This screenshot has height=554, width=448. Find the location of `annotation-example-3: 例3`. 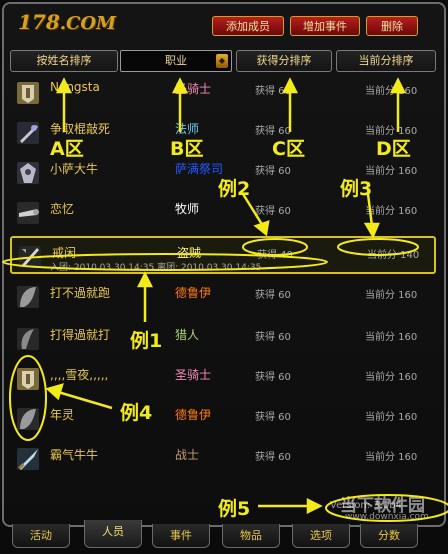

annotation-example-3: 例3 is located at coordinates (356, 189).